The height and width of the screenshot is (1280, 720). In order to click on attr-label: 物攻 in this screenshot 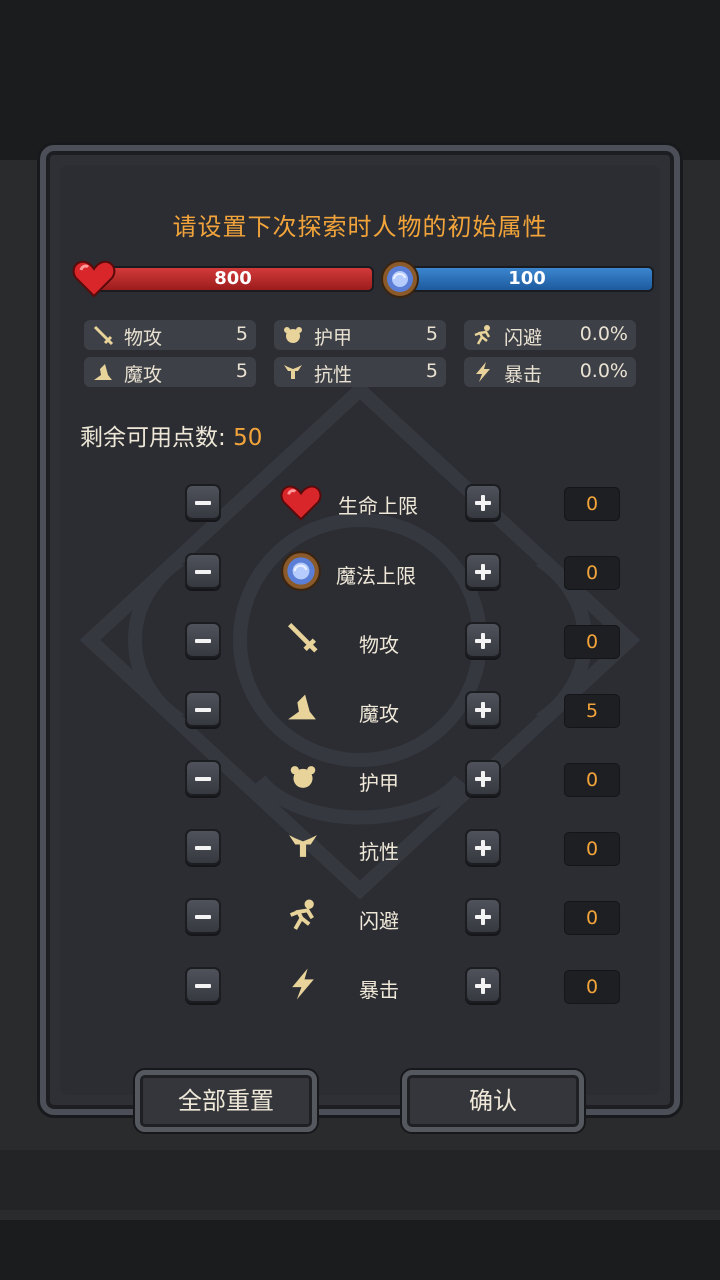, I will do `click(379, 645)`.